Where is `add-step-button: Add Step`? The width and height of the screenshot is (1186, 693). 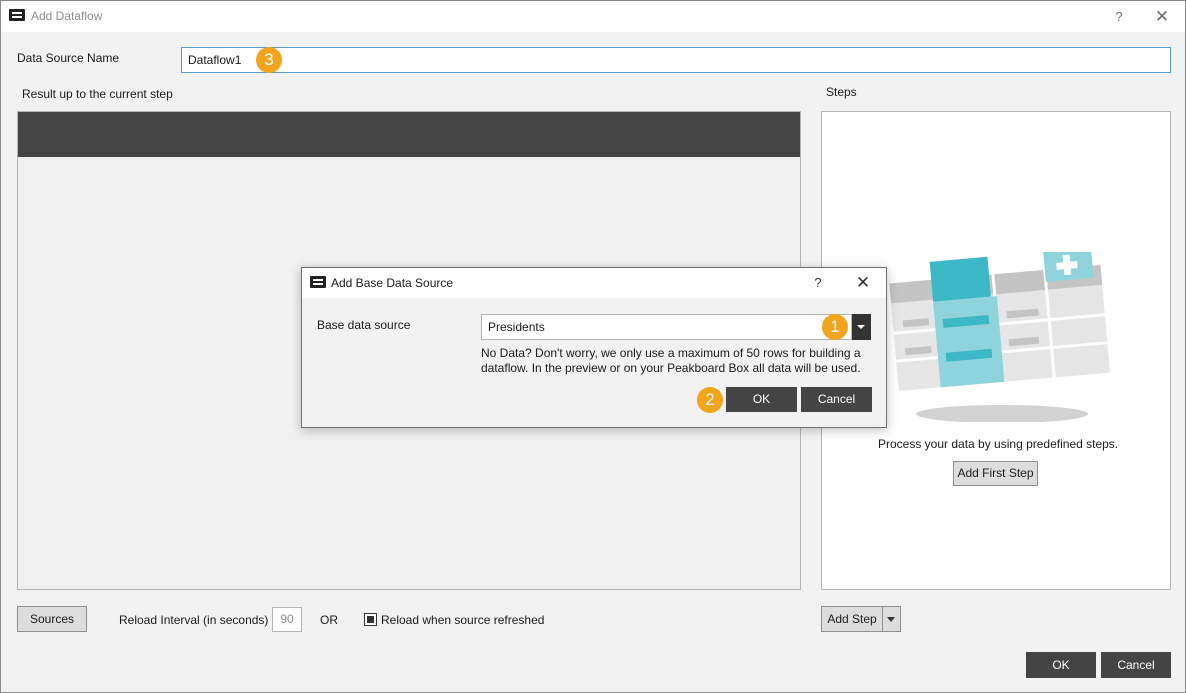 add-step-button: Add Step is located at coordinates (852, 619).